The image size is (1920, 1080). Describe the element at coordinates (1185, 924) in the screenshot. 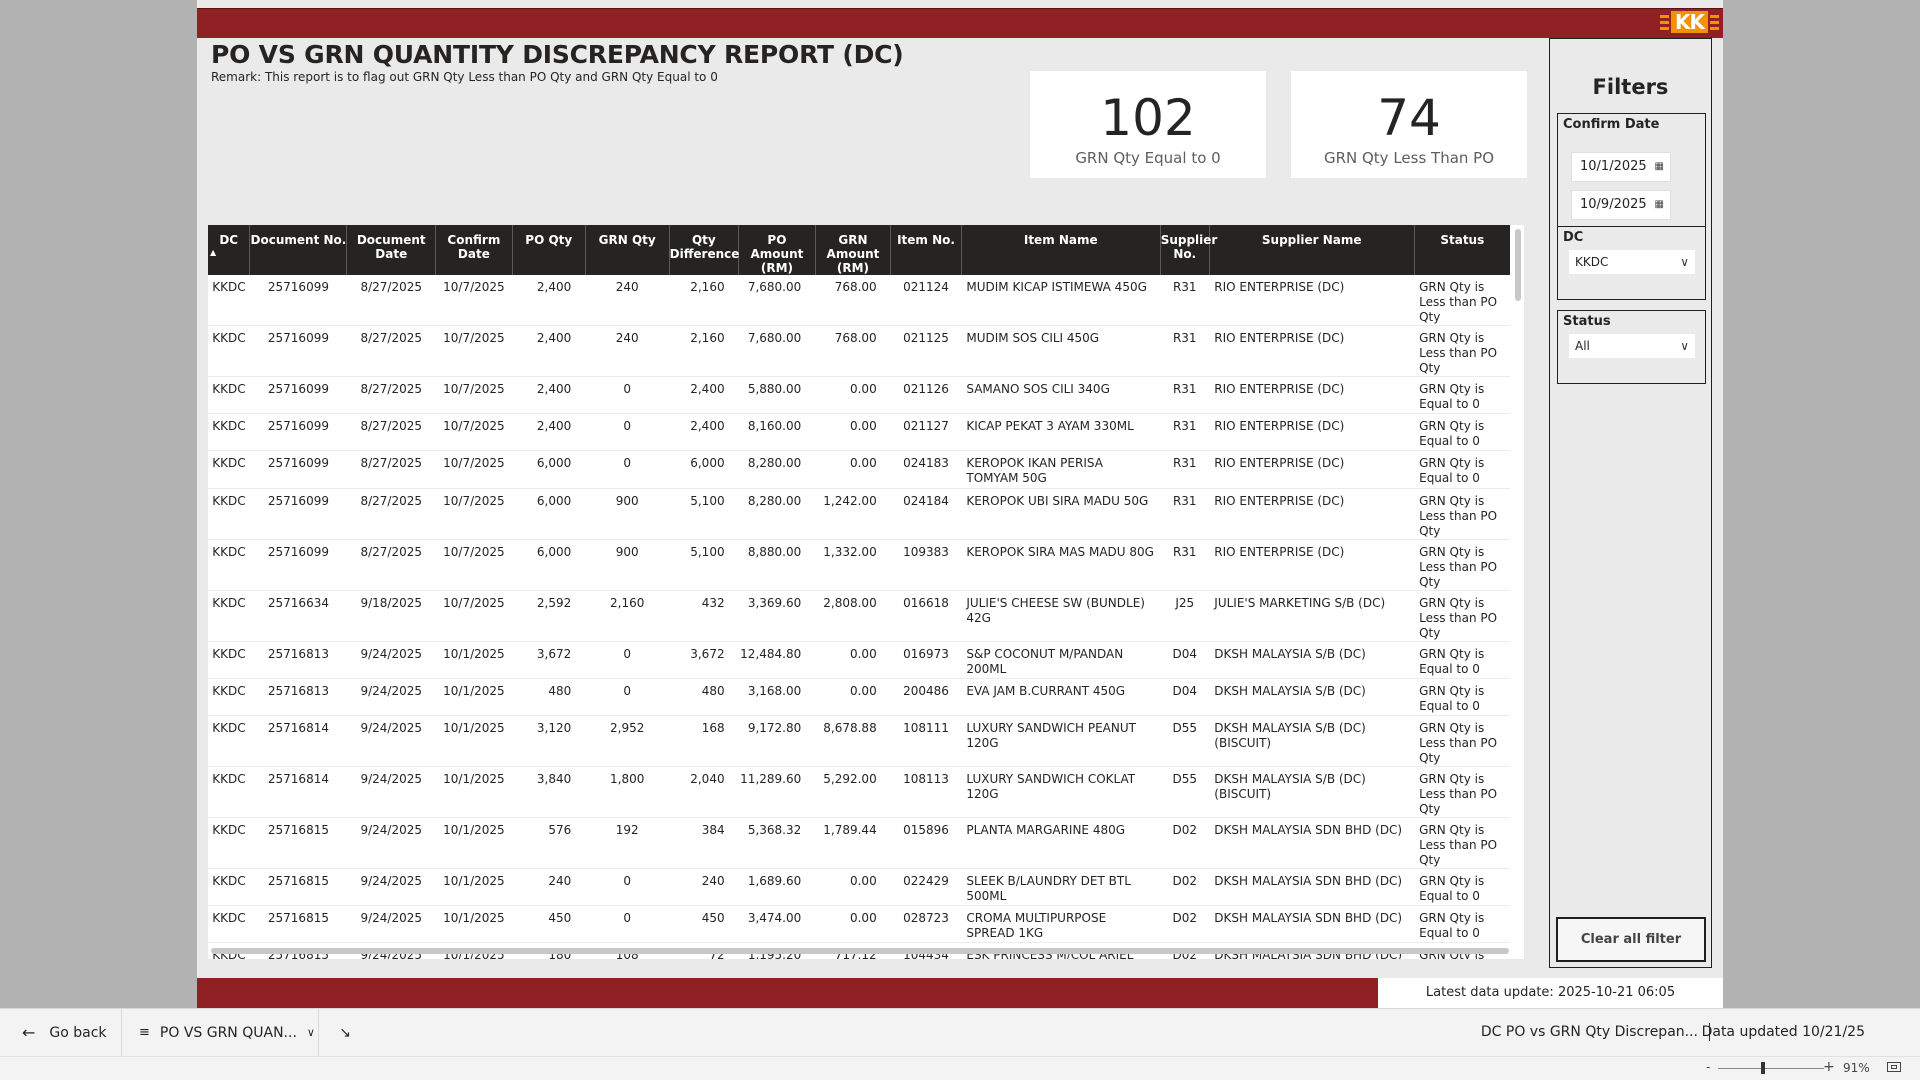

I see `table-cell: D02` at that location.